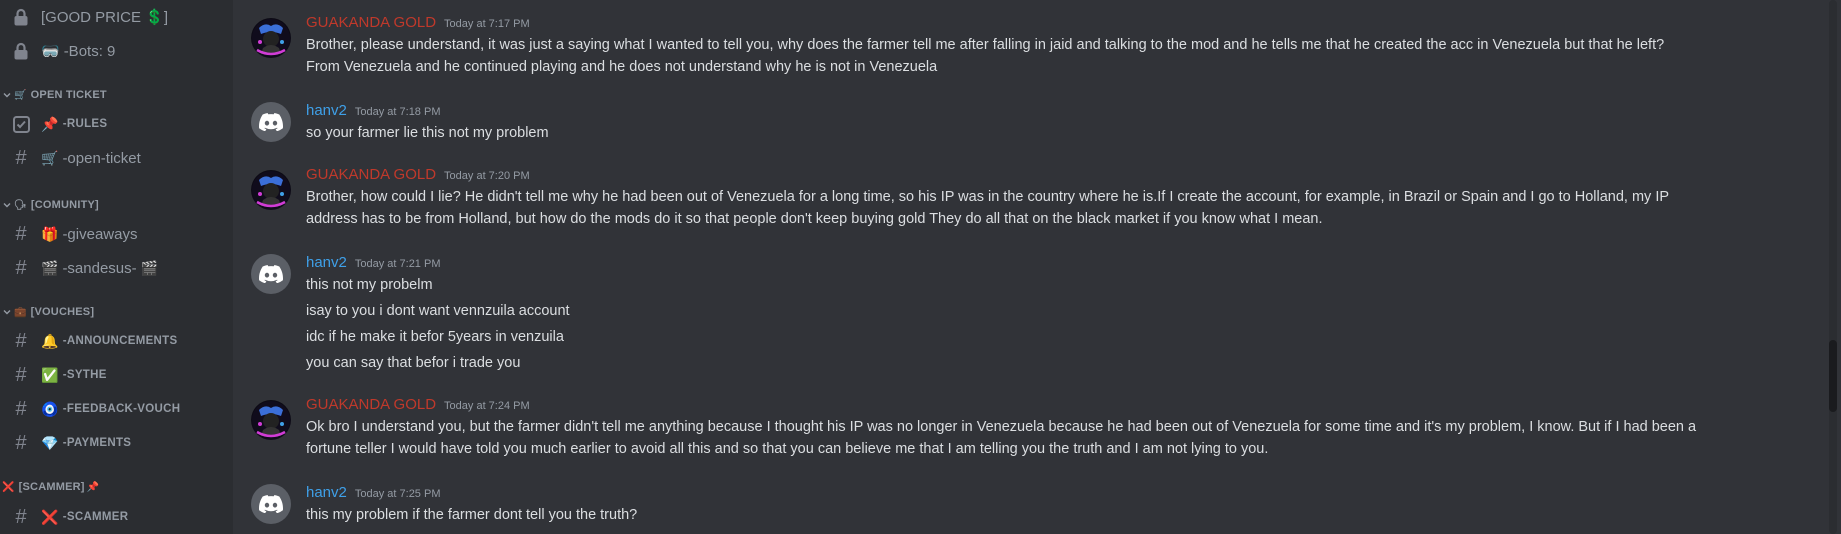 The height and width of the screenshot is (534, 1841). I want to click on channel-rules: 📌 -RULES, so click(118, 124).